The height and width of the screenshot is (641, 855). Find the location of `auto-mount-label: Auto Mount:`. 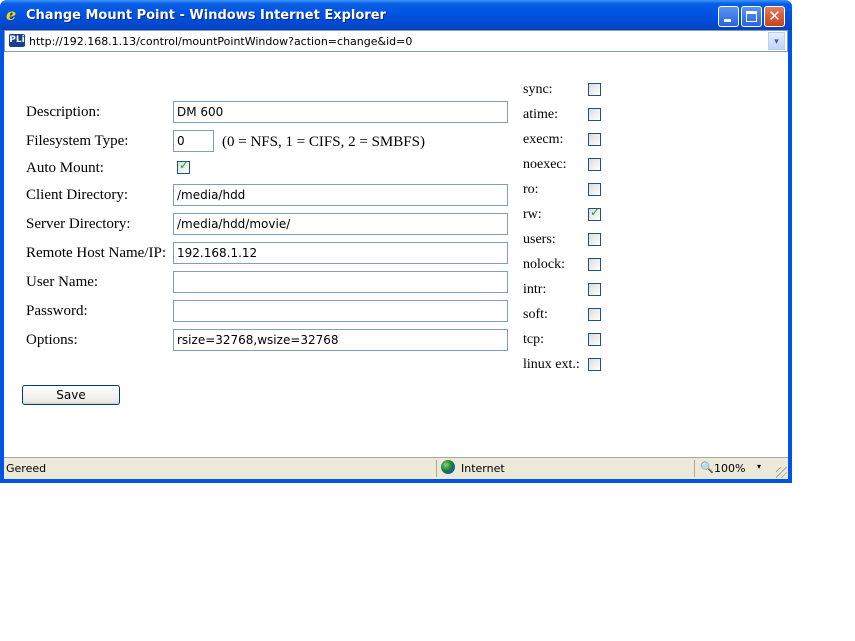

auto-mount-label: Auto Mount: is located at coordinates (65, 168).